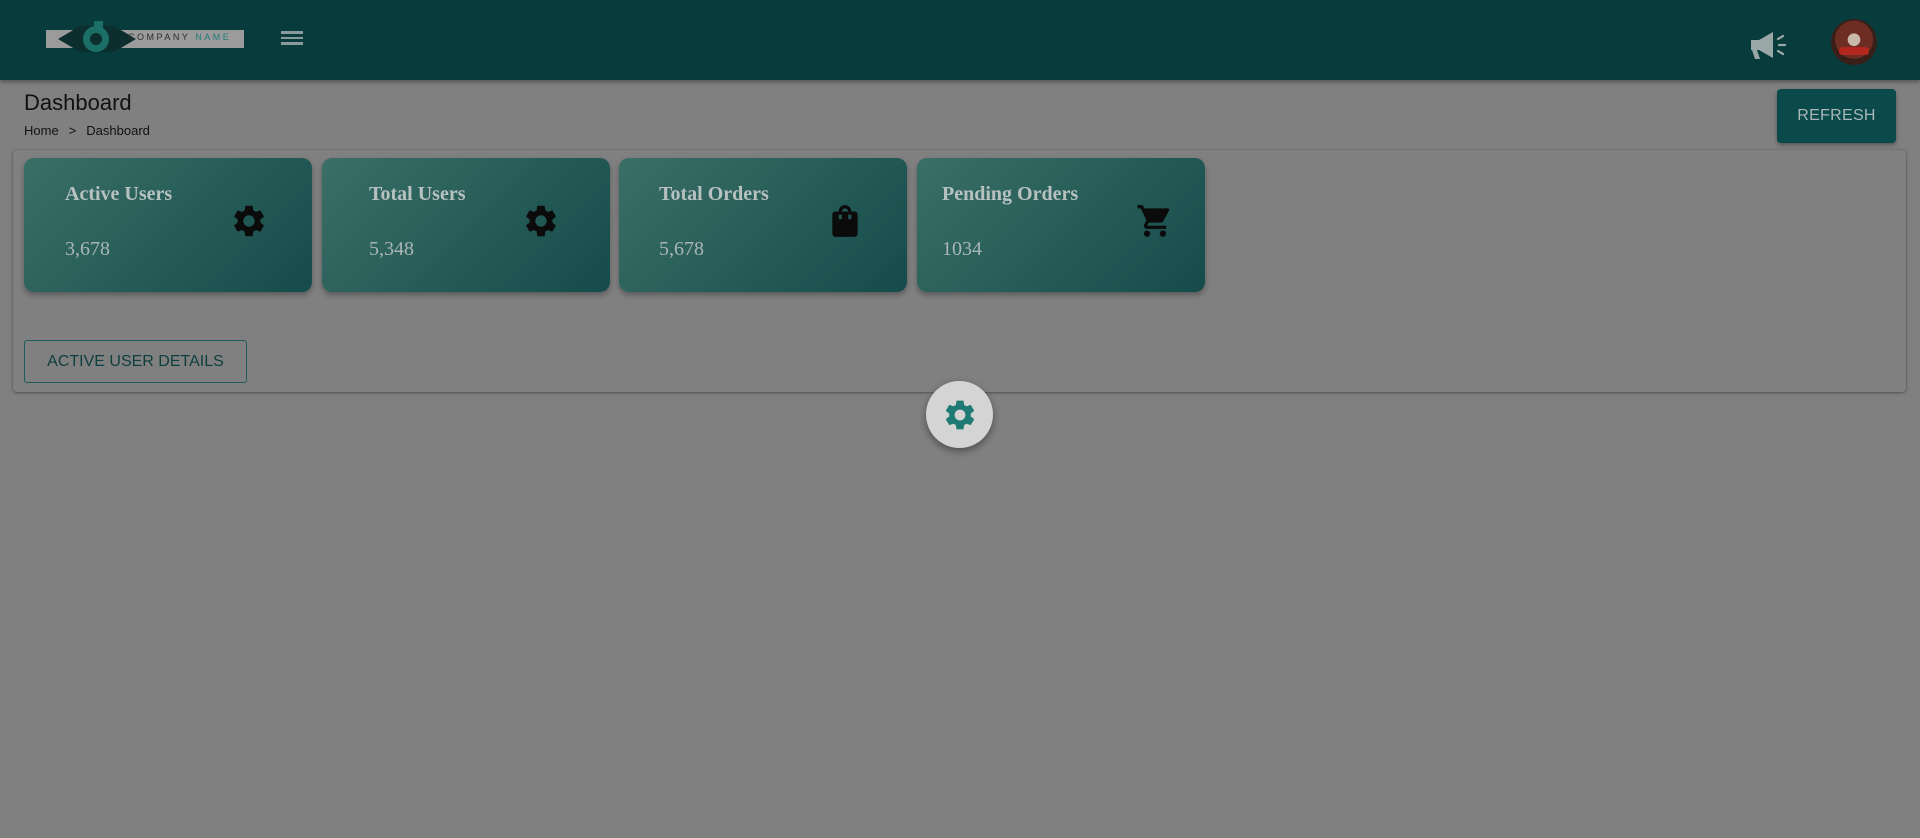 The image size is (1920, 838). What do you see at coordinates (763, 225) in the screenshot?
I see `card-total-orders: Total Orders 5,678` at bounding box center [763, 225].